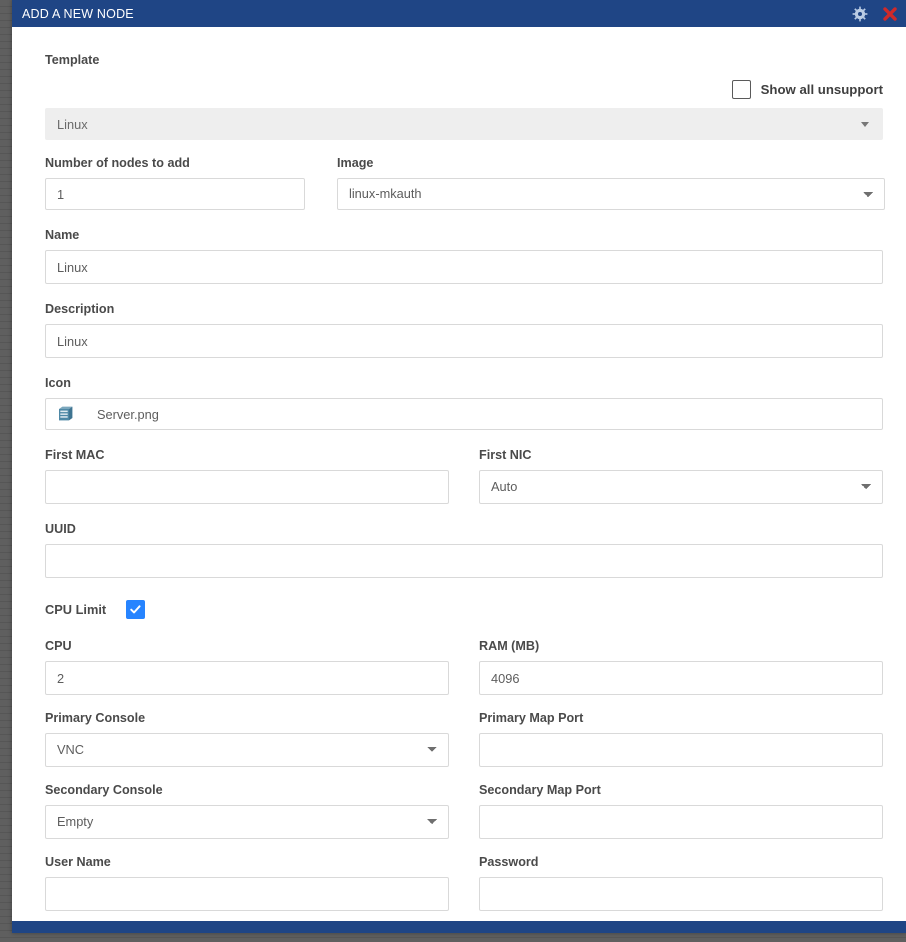  What do you see at coordinates (509, 646) in the screenshot?
I see `ram-label: RAM (MB)` at bounding box center [509, 646].